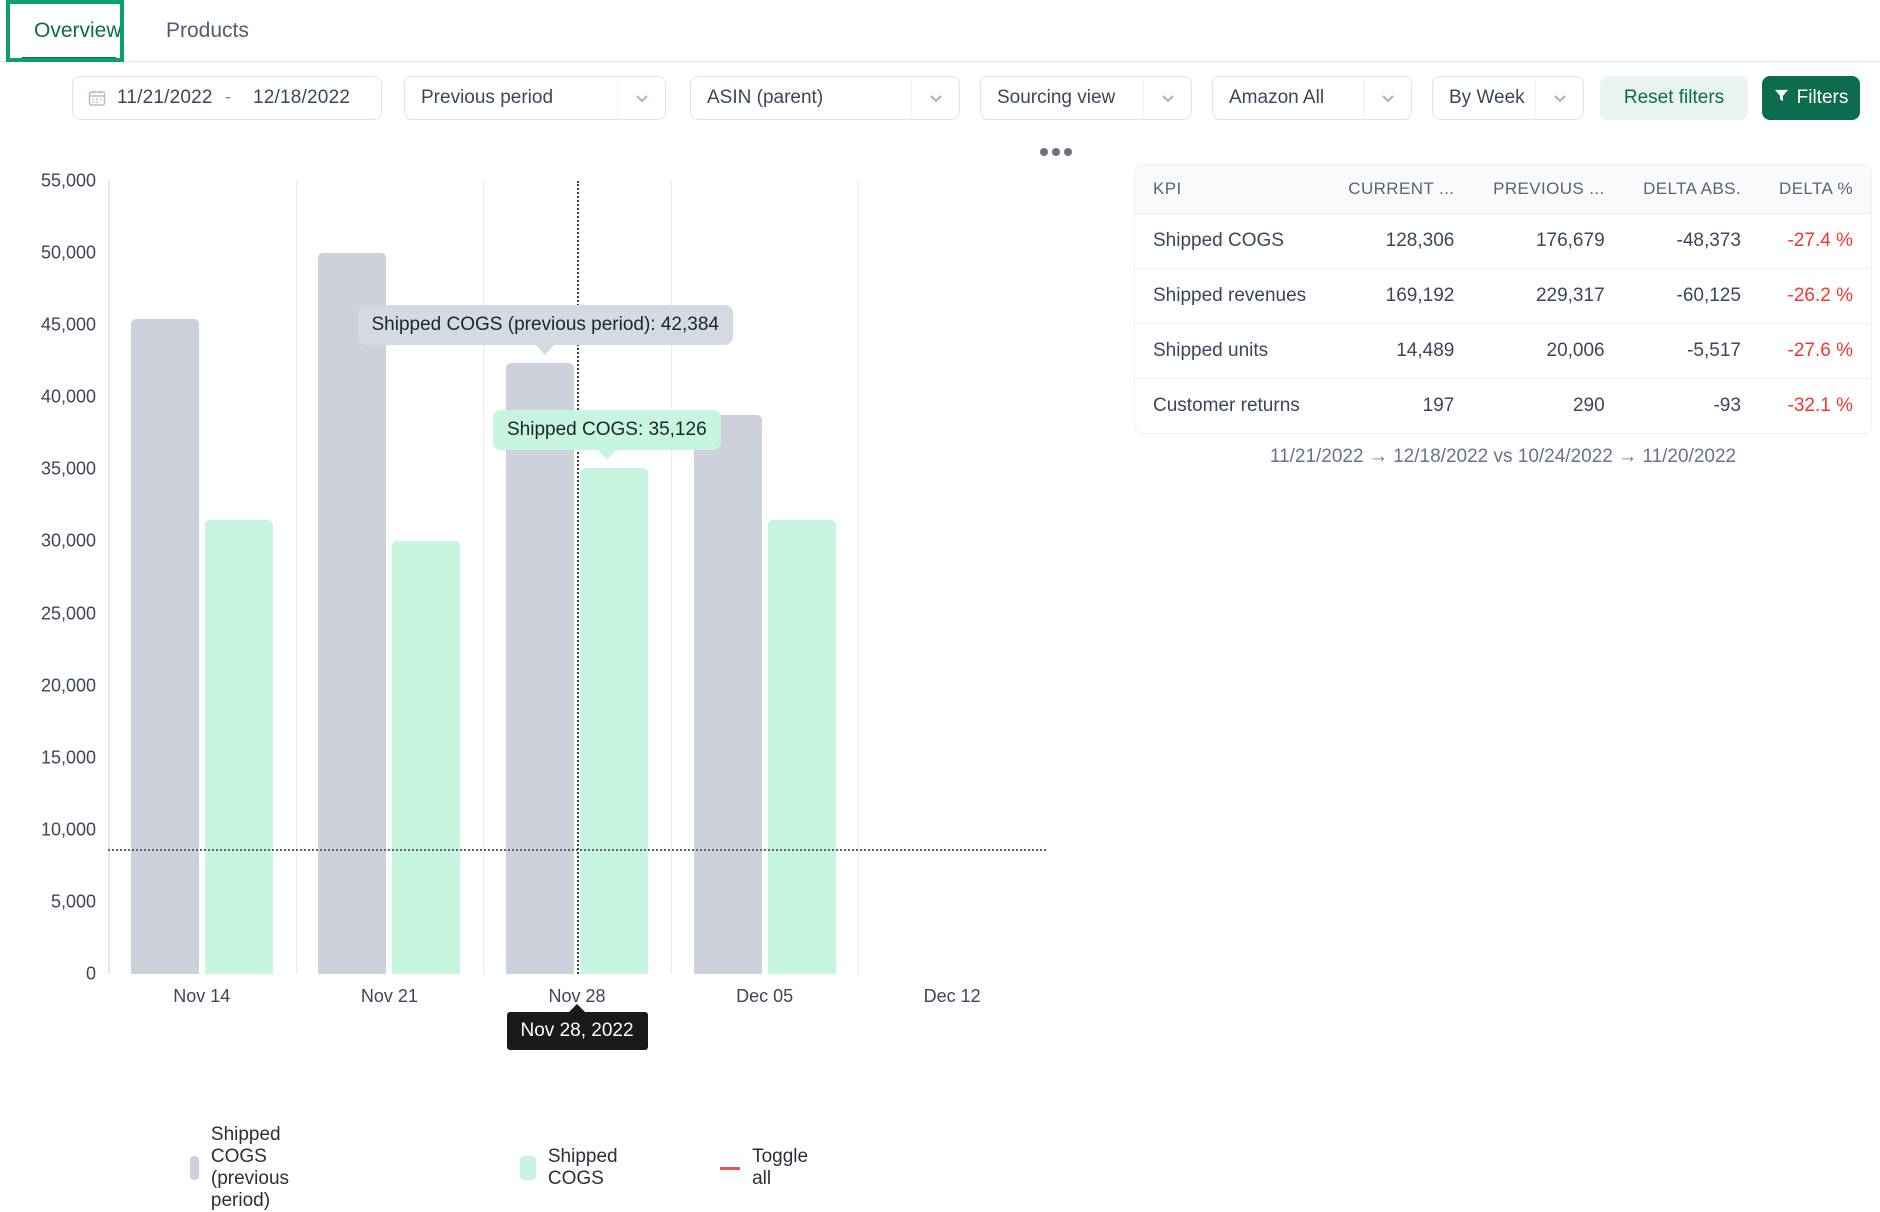 Image resolution: width=1880 pixels, height=1212 pixels. Describe the element at coordinates (68, 324) in the screenshot. I see `y-axis-tick-label: 45,000` at that location.